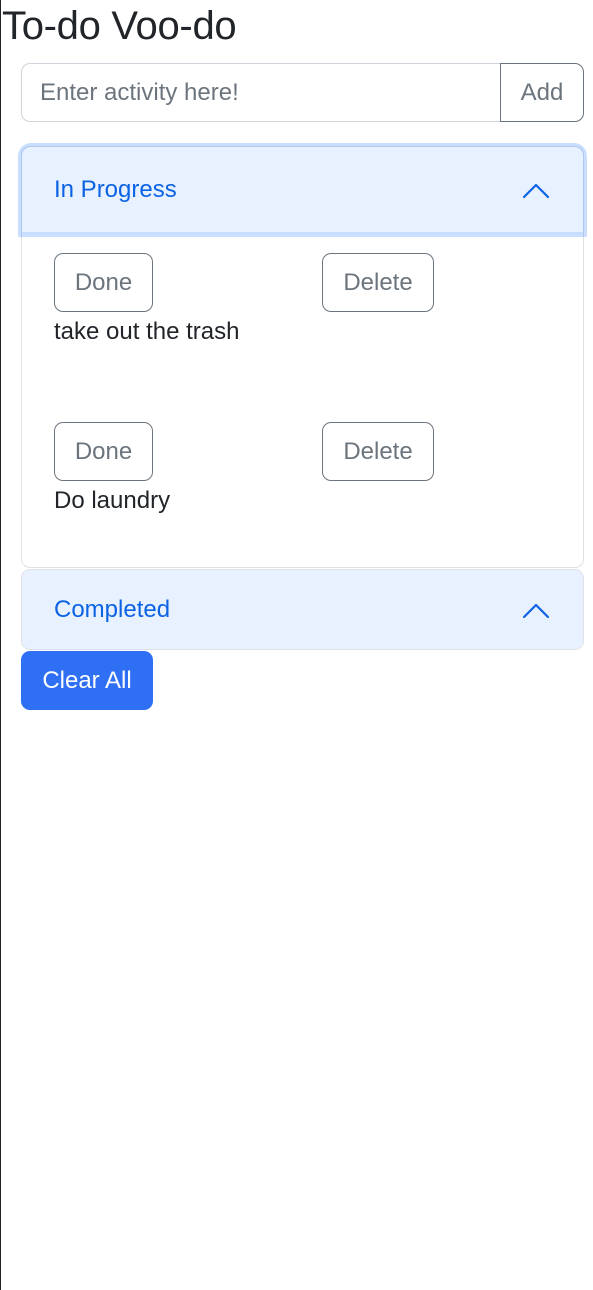 This screenshot has height=1290, width=593. What do you see at coordinates (542, 92) in the screenshot?
I see `add-button: Add` at bounding box center [542, 92].